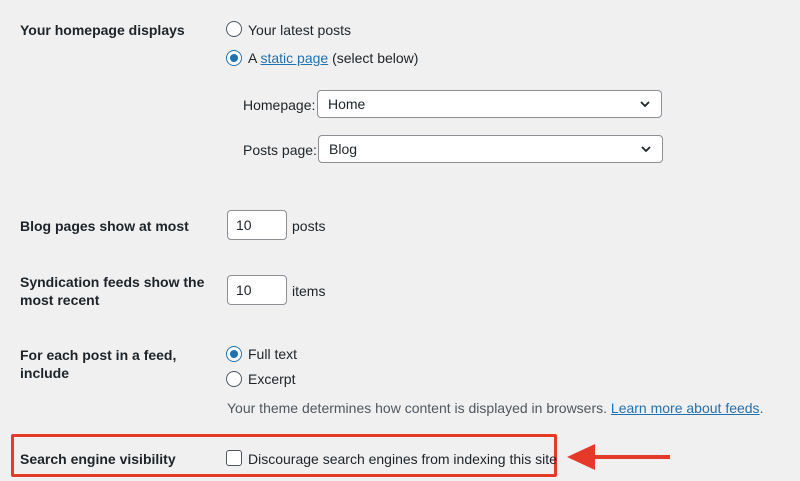 The height and width of the screenshot is (481, 800). I want to click on syndication-input, so click(257, 290).